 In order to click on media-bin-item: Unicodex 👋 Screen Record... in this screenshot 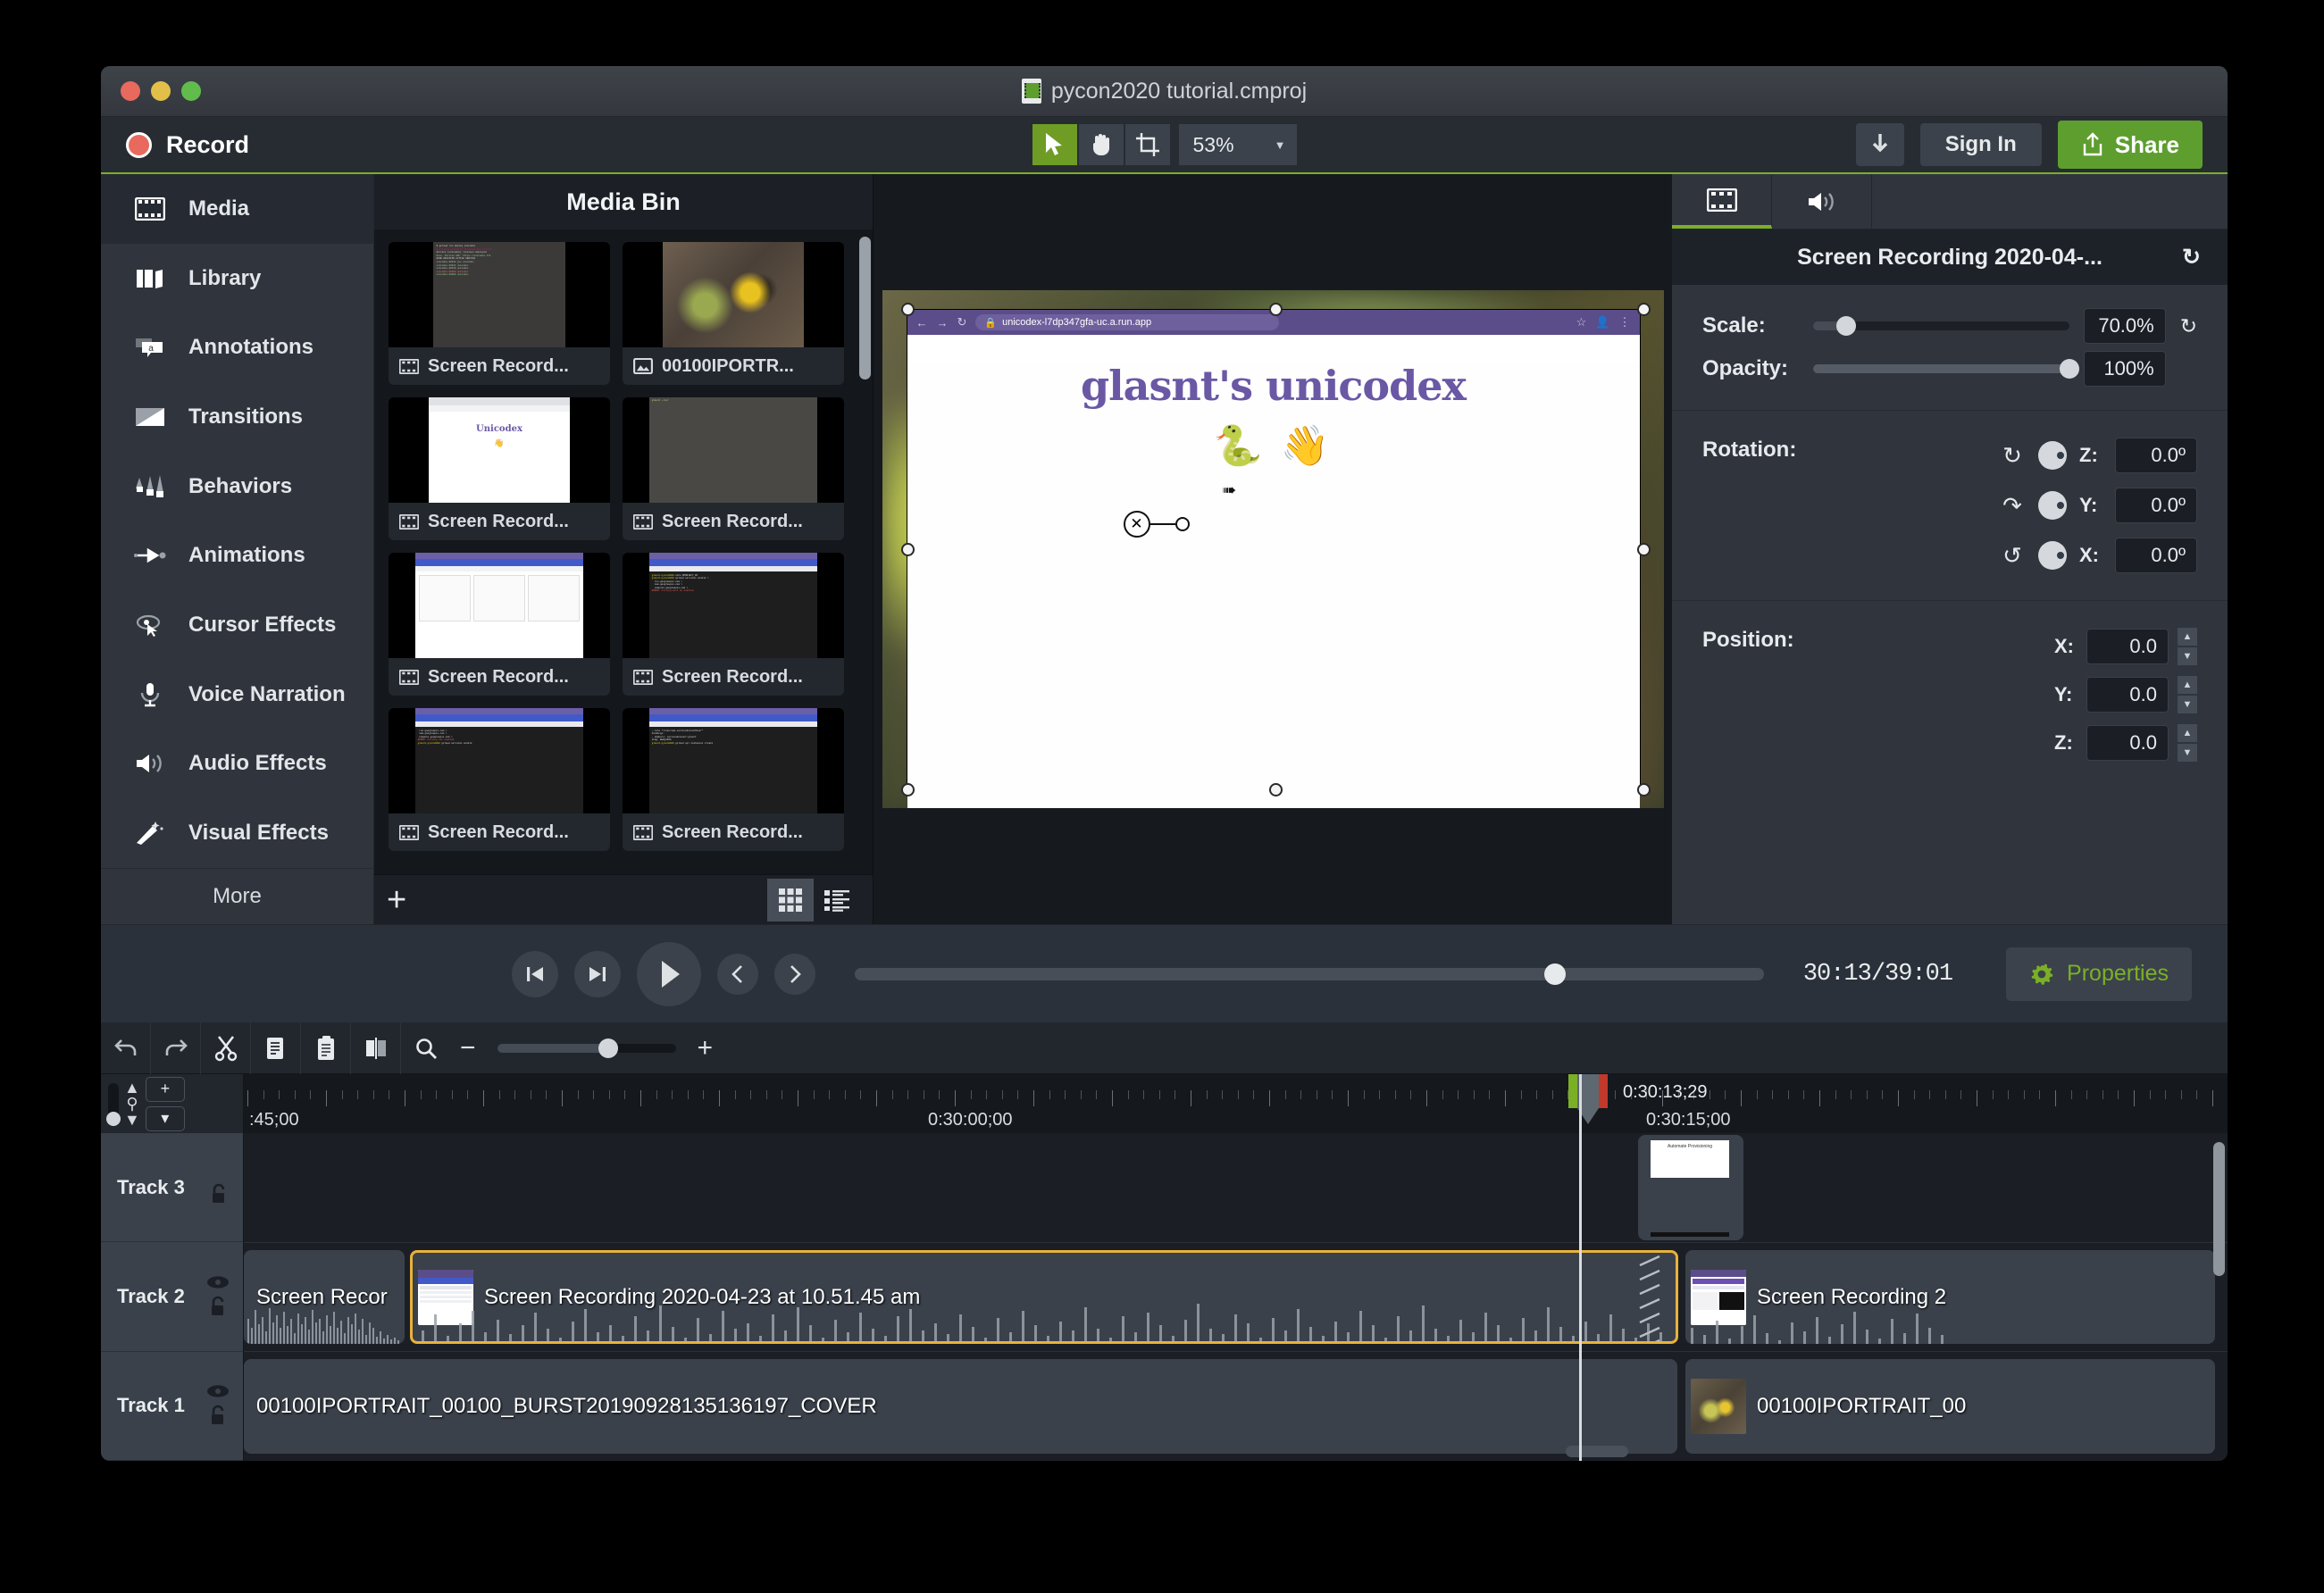, I will do `click(499, 468)`.